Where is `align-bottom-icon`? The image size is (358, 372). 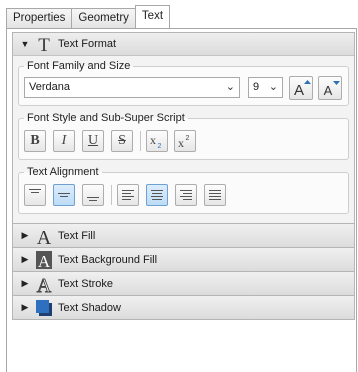 align-bottom-icon is located at coordinates (93, 199).